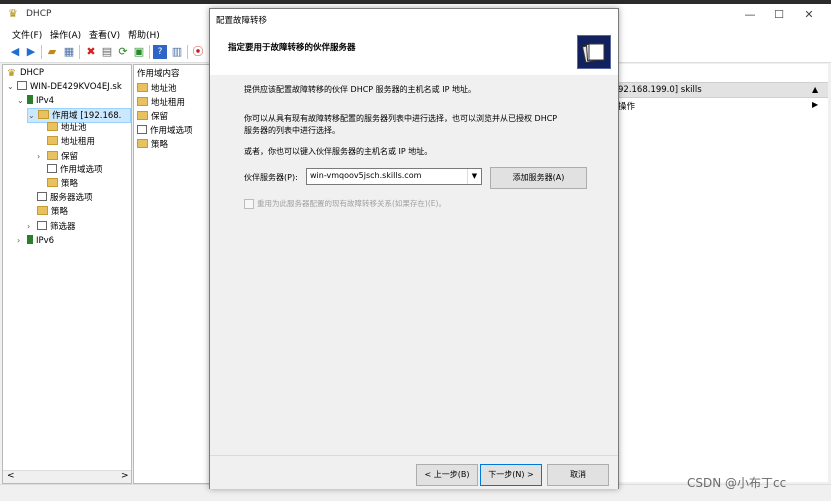 This screenshot has width=831, height=501. I want to click on back-button: < 上一步(B), so click(447, 475).